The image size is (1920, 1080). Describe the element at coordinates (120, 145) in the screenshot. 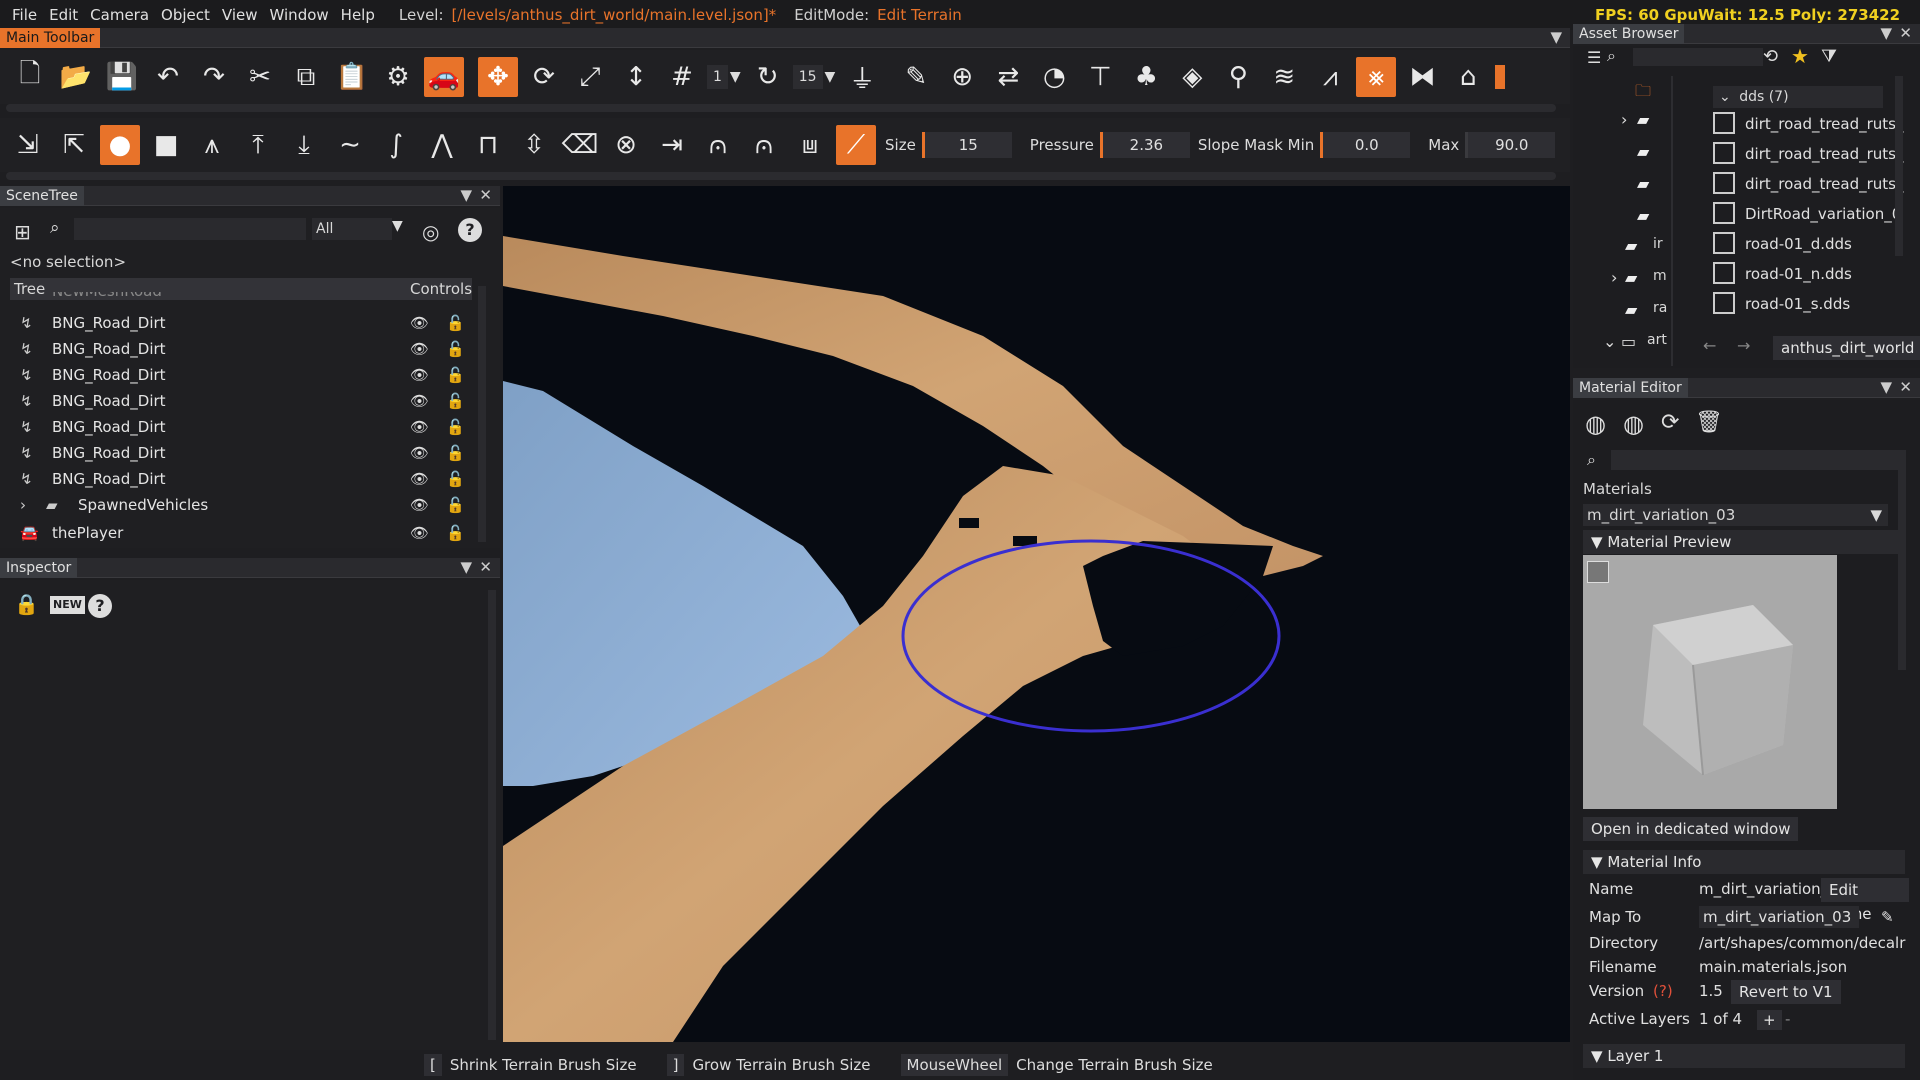

I see `circle-brush-icon: ●` at that location.